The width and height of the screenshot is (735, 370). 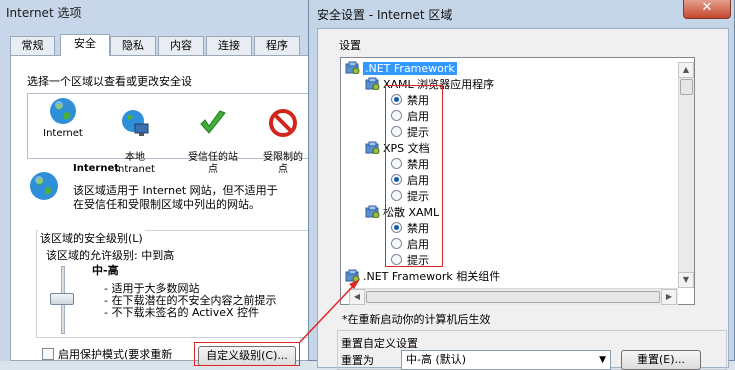 What do you see at coordinates (133, 45) in the screenshot?
I see `tab-privacy: 隐私` at bounding box center [133, 45].